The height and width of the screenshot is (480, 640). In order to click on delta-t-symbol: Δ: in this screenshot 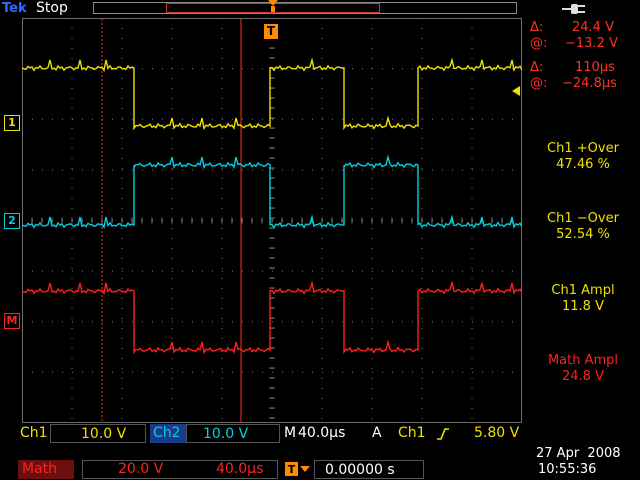, I will do `click(537, 67)`.